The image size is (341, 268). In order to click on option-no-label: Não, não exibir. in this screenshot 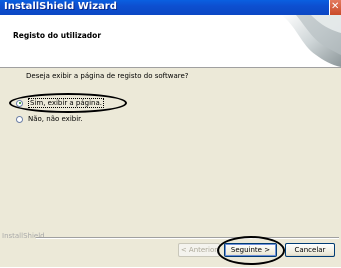, I will do `click(55, 119)`.